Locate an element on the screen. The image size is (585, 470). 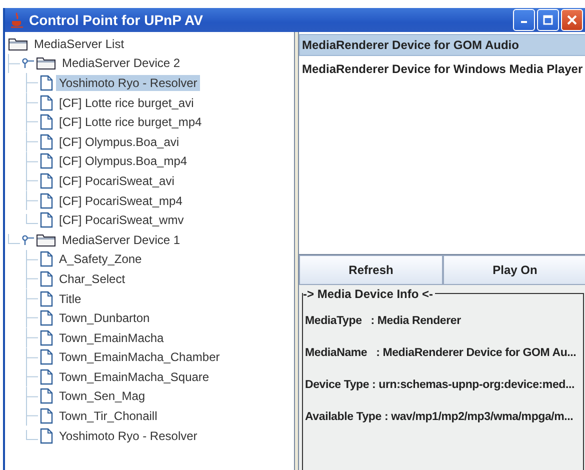
maximize-icon is located at coordinates (548, 20).